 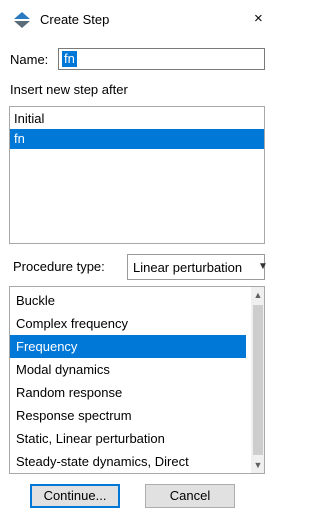 What do you see at coordinates (128, 346) in the screenshot?
I see `procedure-item-selected: Frequency` at bounding box center [128, 346].